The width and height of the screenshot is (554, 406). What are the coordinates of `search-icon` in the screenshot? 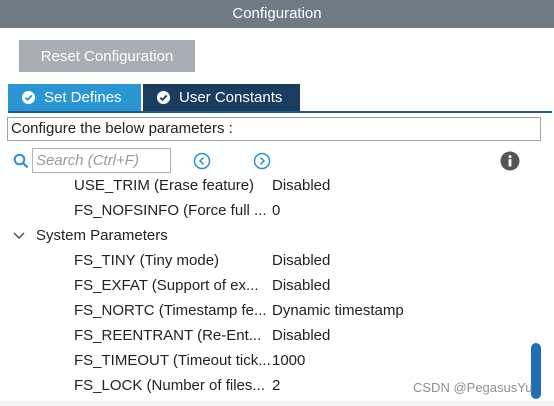 It's located at (21, 161).